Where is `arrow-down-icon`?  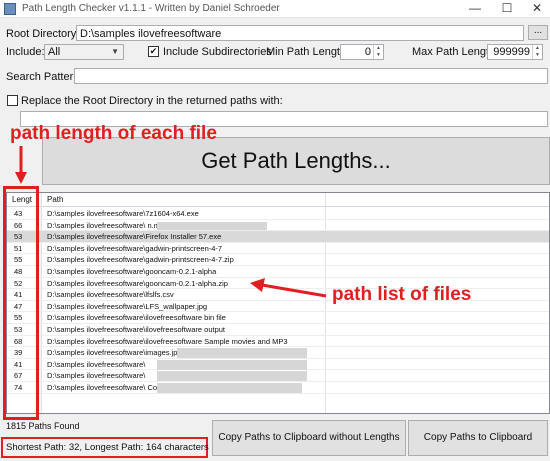
arrow-down-icon is located at coordinates (21, 178).